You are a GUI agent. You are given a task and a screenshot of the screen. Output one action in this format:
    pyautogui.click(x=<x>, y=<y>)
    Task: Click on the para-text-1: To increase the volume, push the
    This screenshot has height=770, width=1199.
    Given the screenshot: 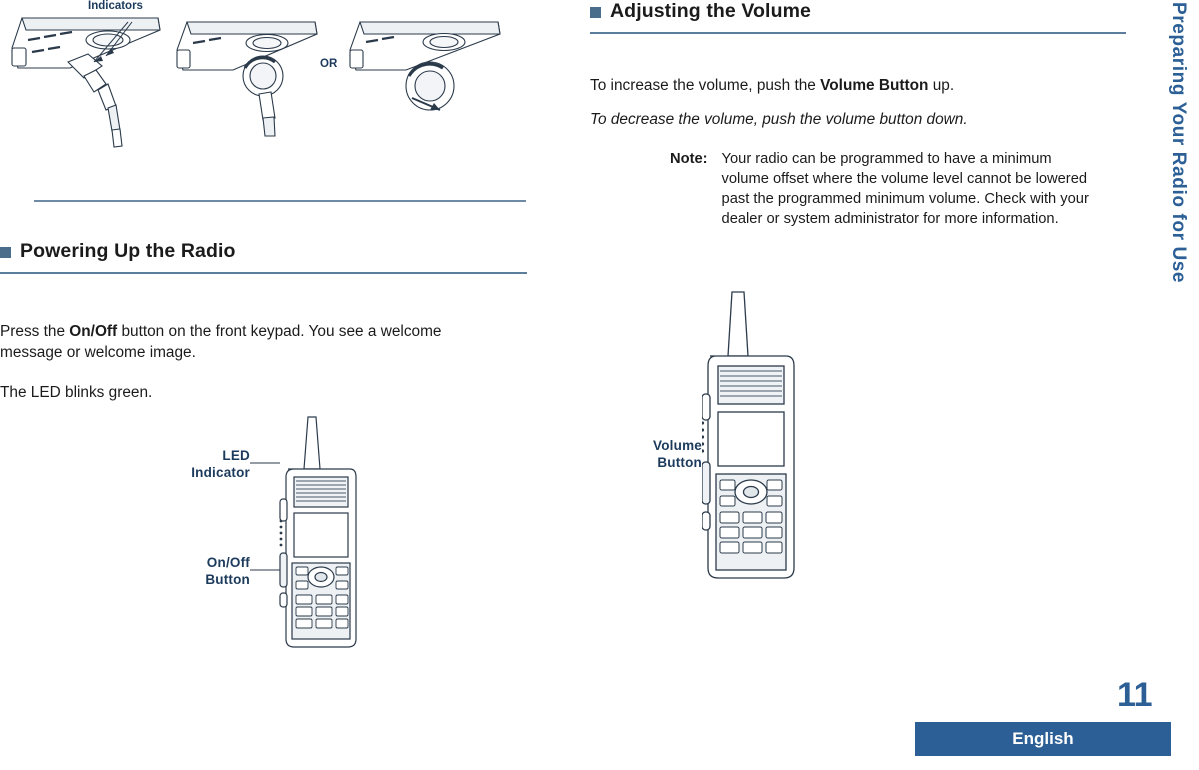 What is the action you would take?
    pyautogui.click(x=705, y=85)
    